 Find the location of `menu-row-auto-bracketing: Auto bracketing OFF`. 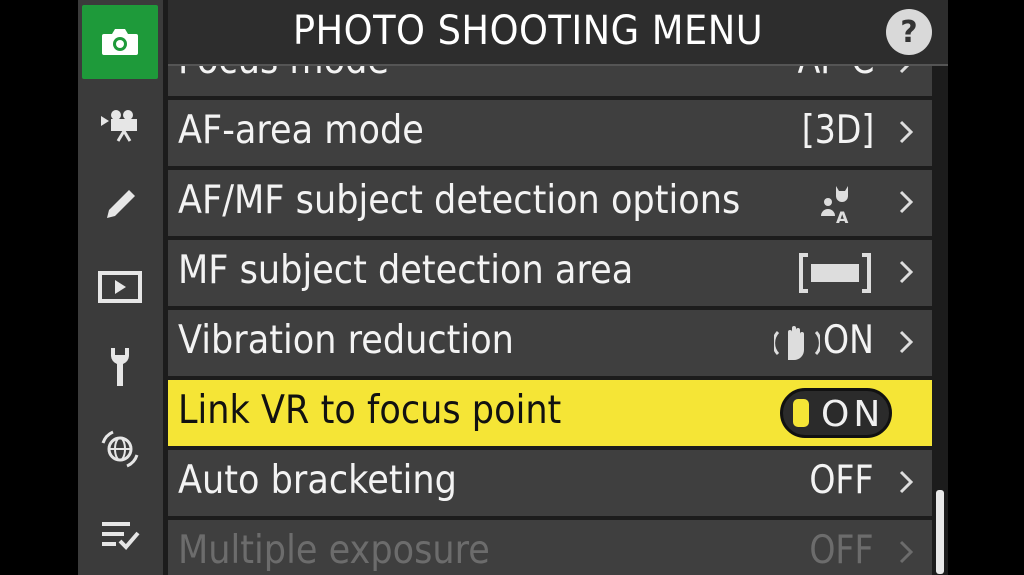

menu-row-auto-bracketing: Auto bracketing OFF is located at coordinates (550, 485).